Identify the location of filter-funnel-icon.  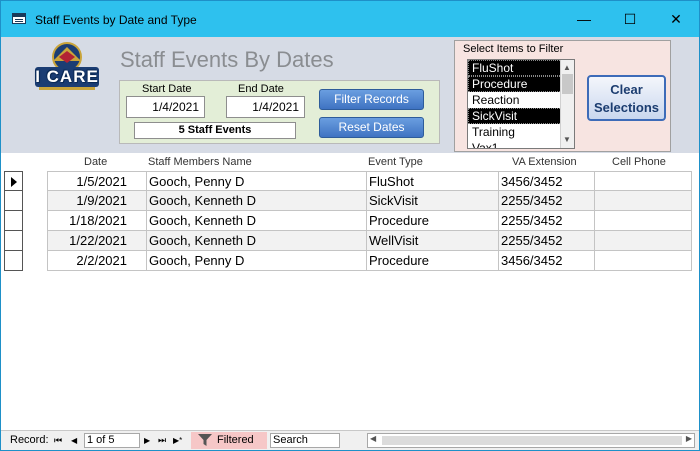
(205, 440).